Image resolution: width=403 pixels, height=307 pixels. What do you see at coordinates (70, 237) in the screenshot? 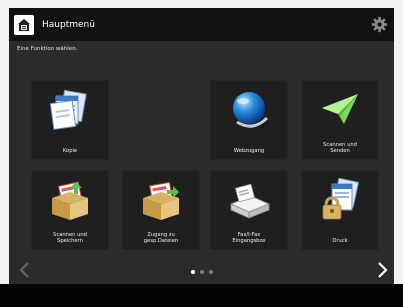
I see `tile-label: Scannen und Speichern` at bounding box center [70, 237].